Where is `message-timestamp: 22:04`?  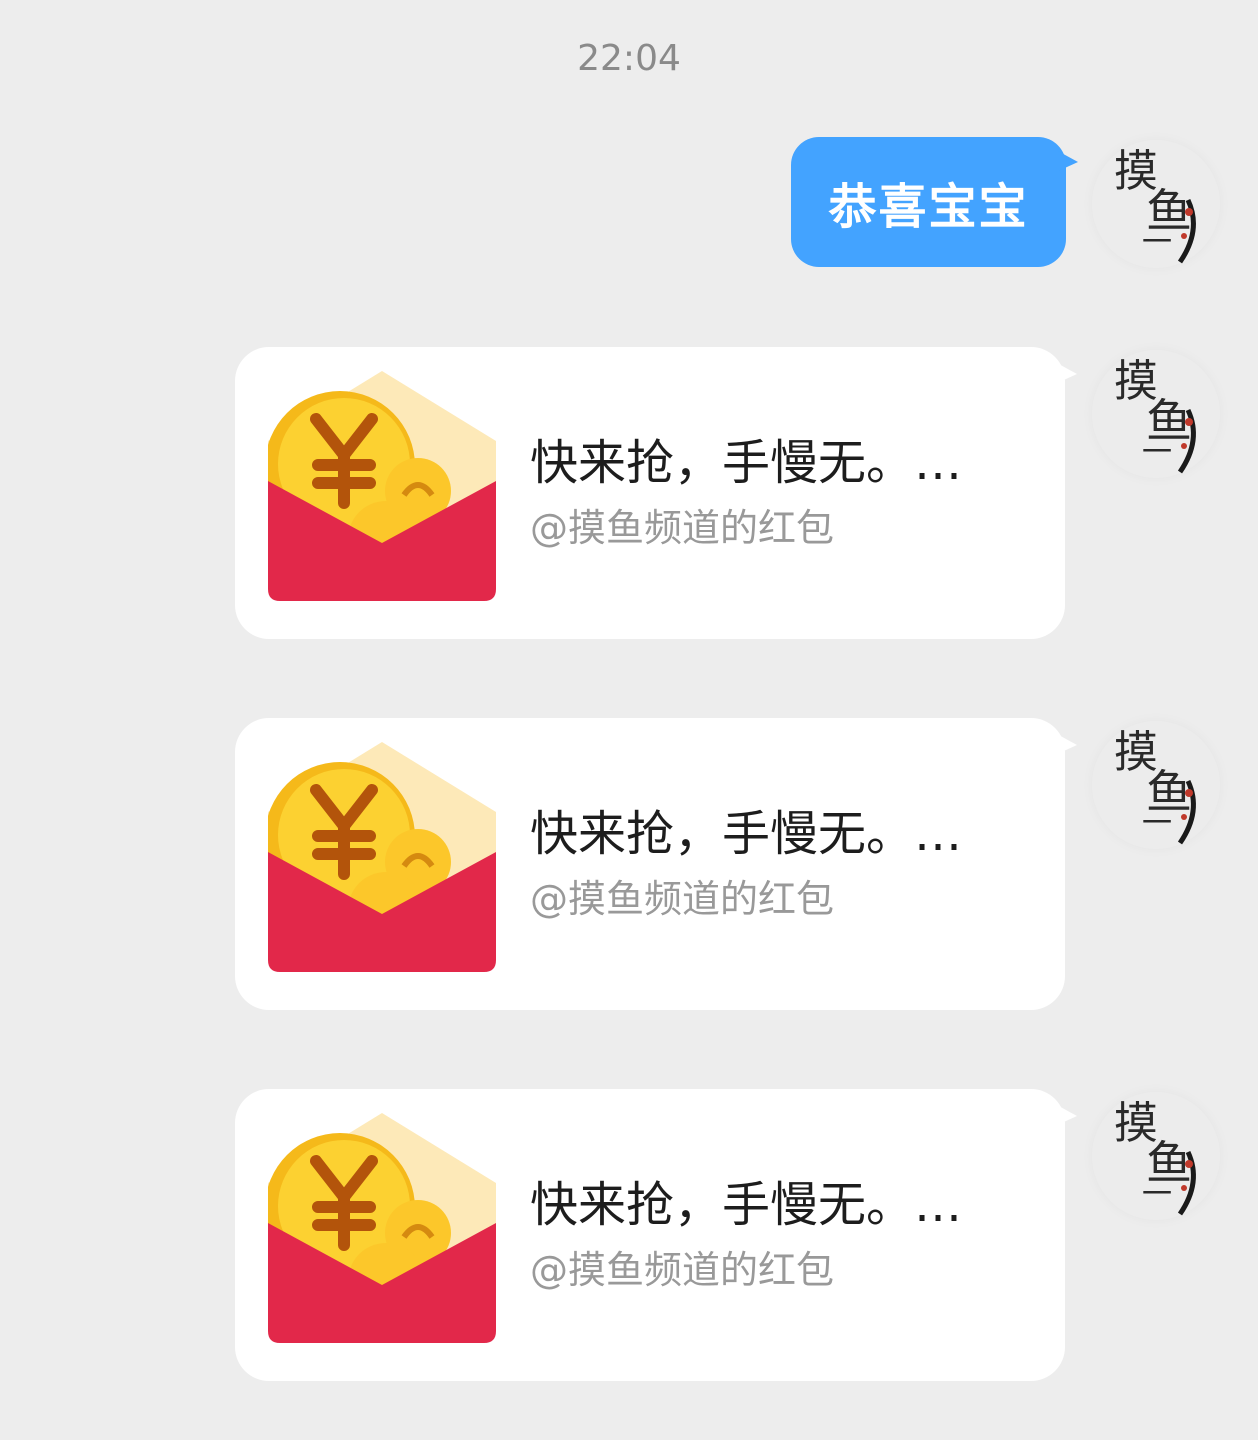
message-timestamp: 22:04 is located at coordinates (629, 58).